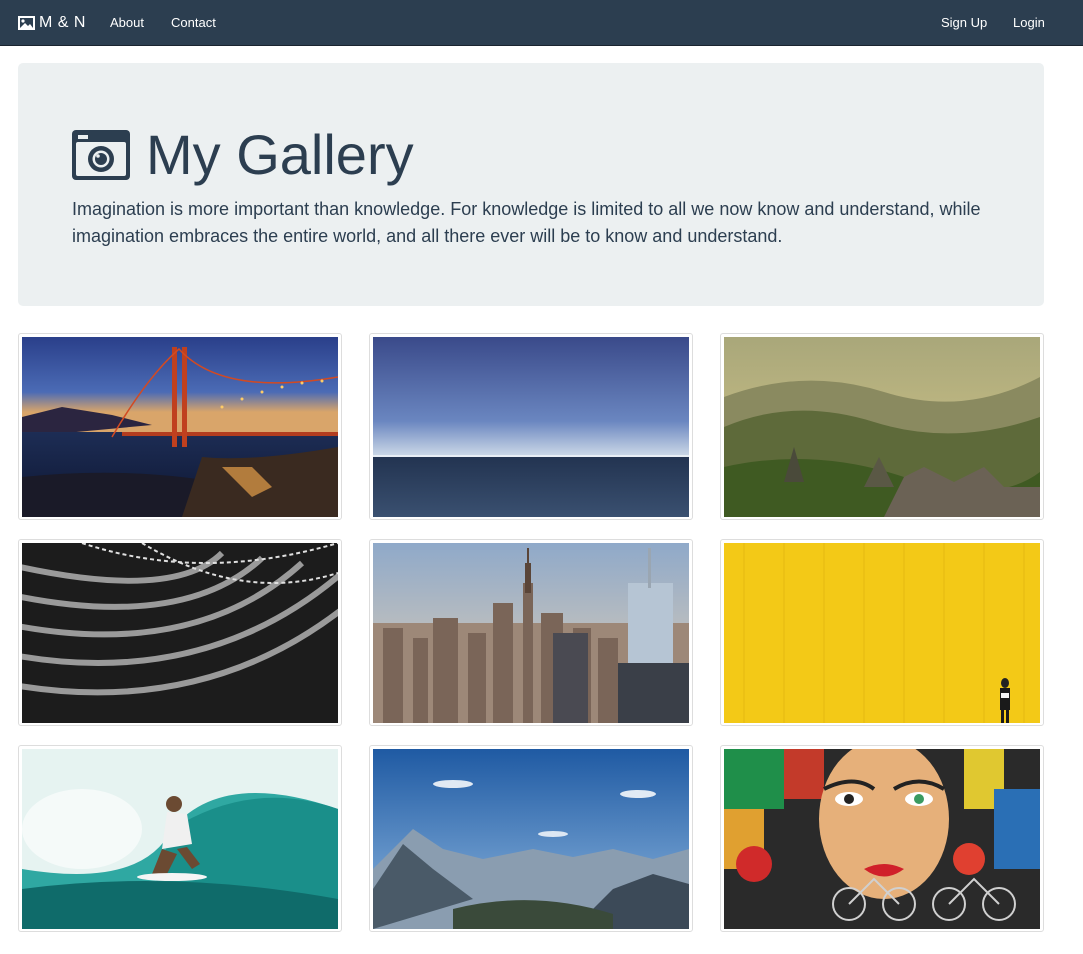  Describe the element at coordinates (127, 22) in the screenshot. I see `nav-about: About` at that location.